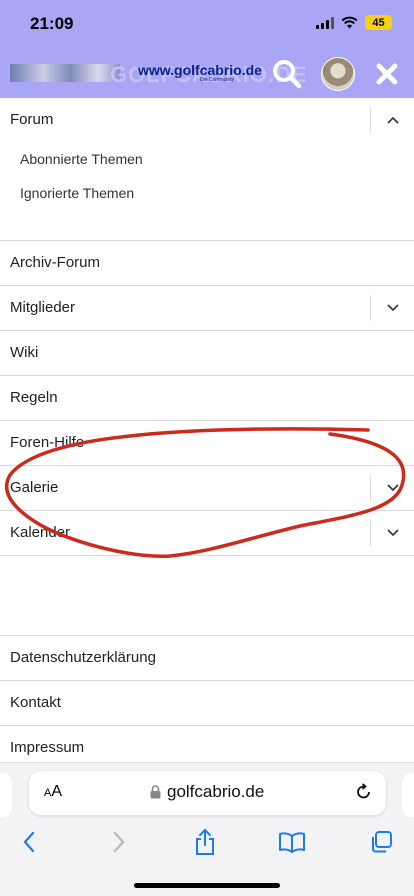 Image resolution: width=414 pixels, height=896 pixels. I want to click on menu-item-forum: Forum, so click(207, 120).